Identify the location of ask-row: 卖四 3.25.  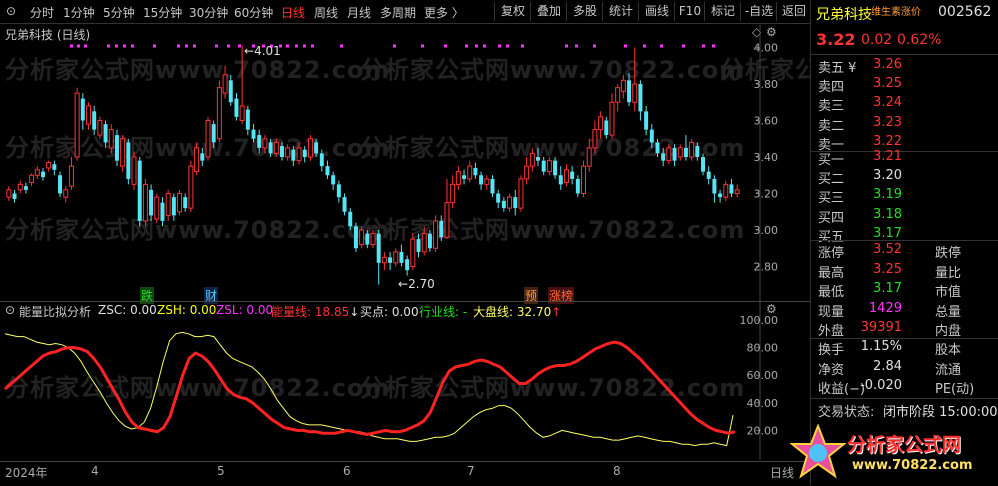
(904, 86).